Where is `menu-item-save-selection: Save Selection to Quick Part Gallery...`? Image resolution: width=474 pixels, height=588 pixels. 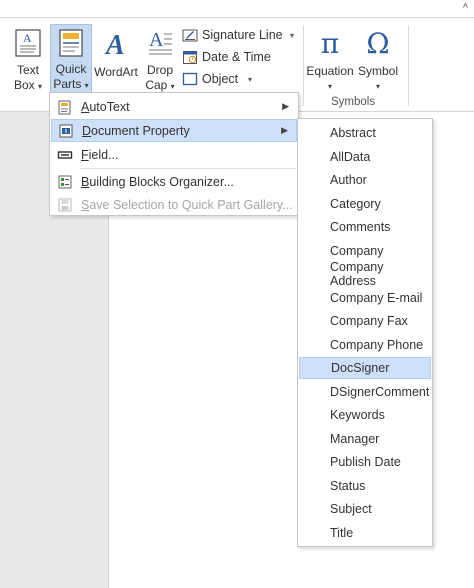 menu-item-save-selection: Save Selection to Quick Part Gallery... is located at coordinates (174, 204).